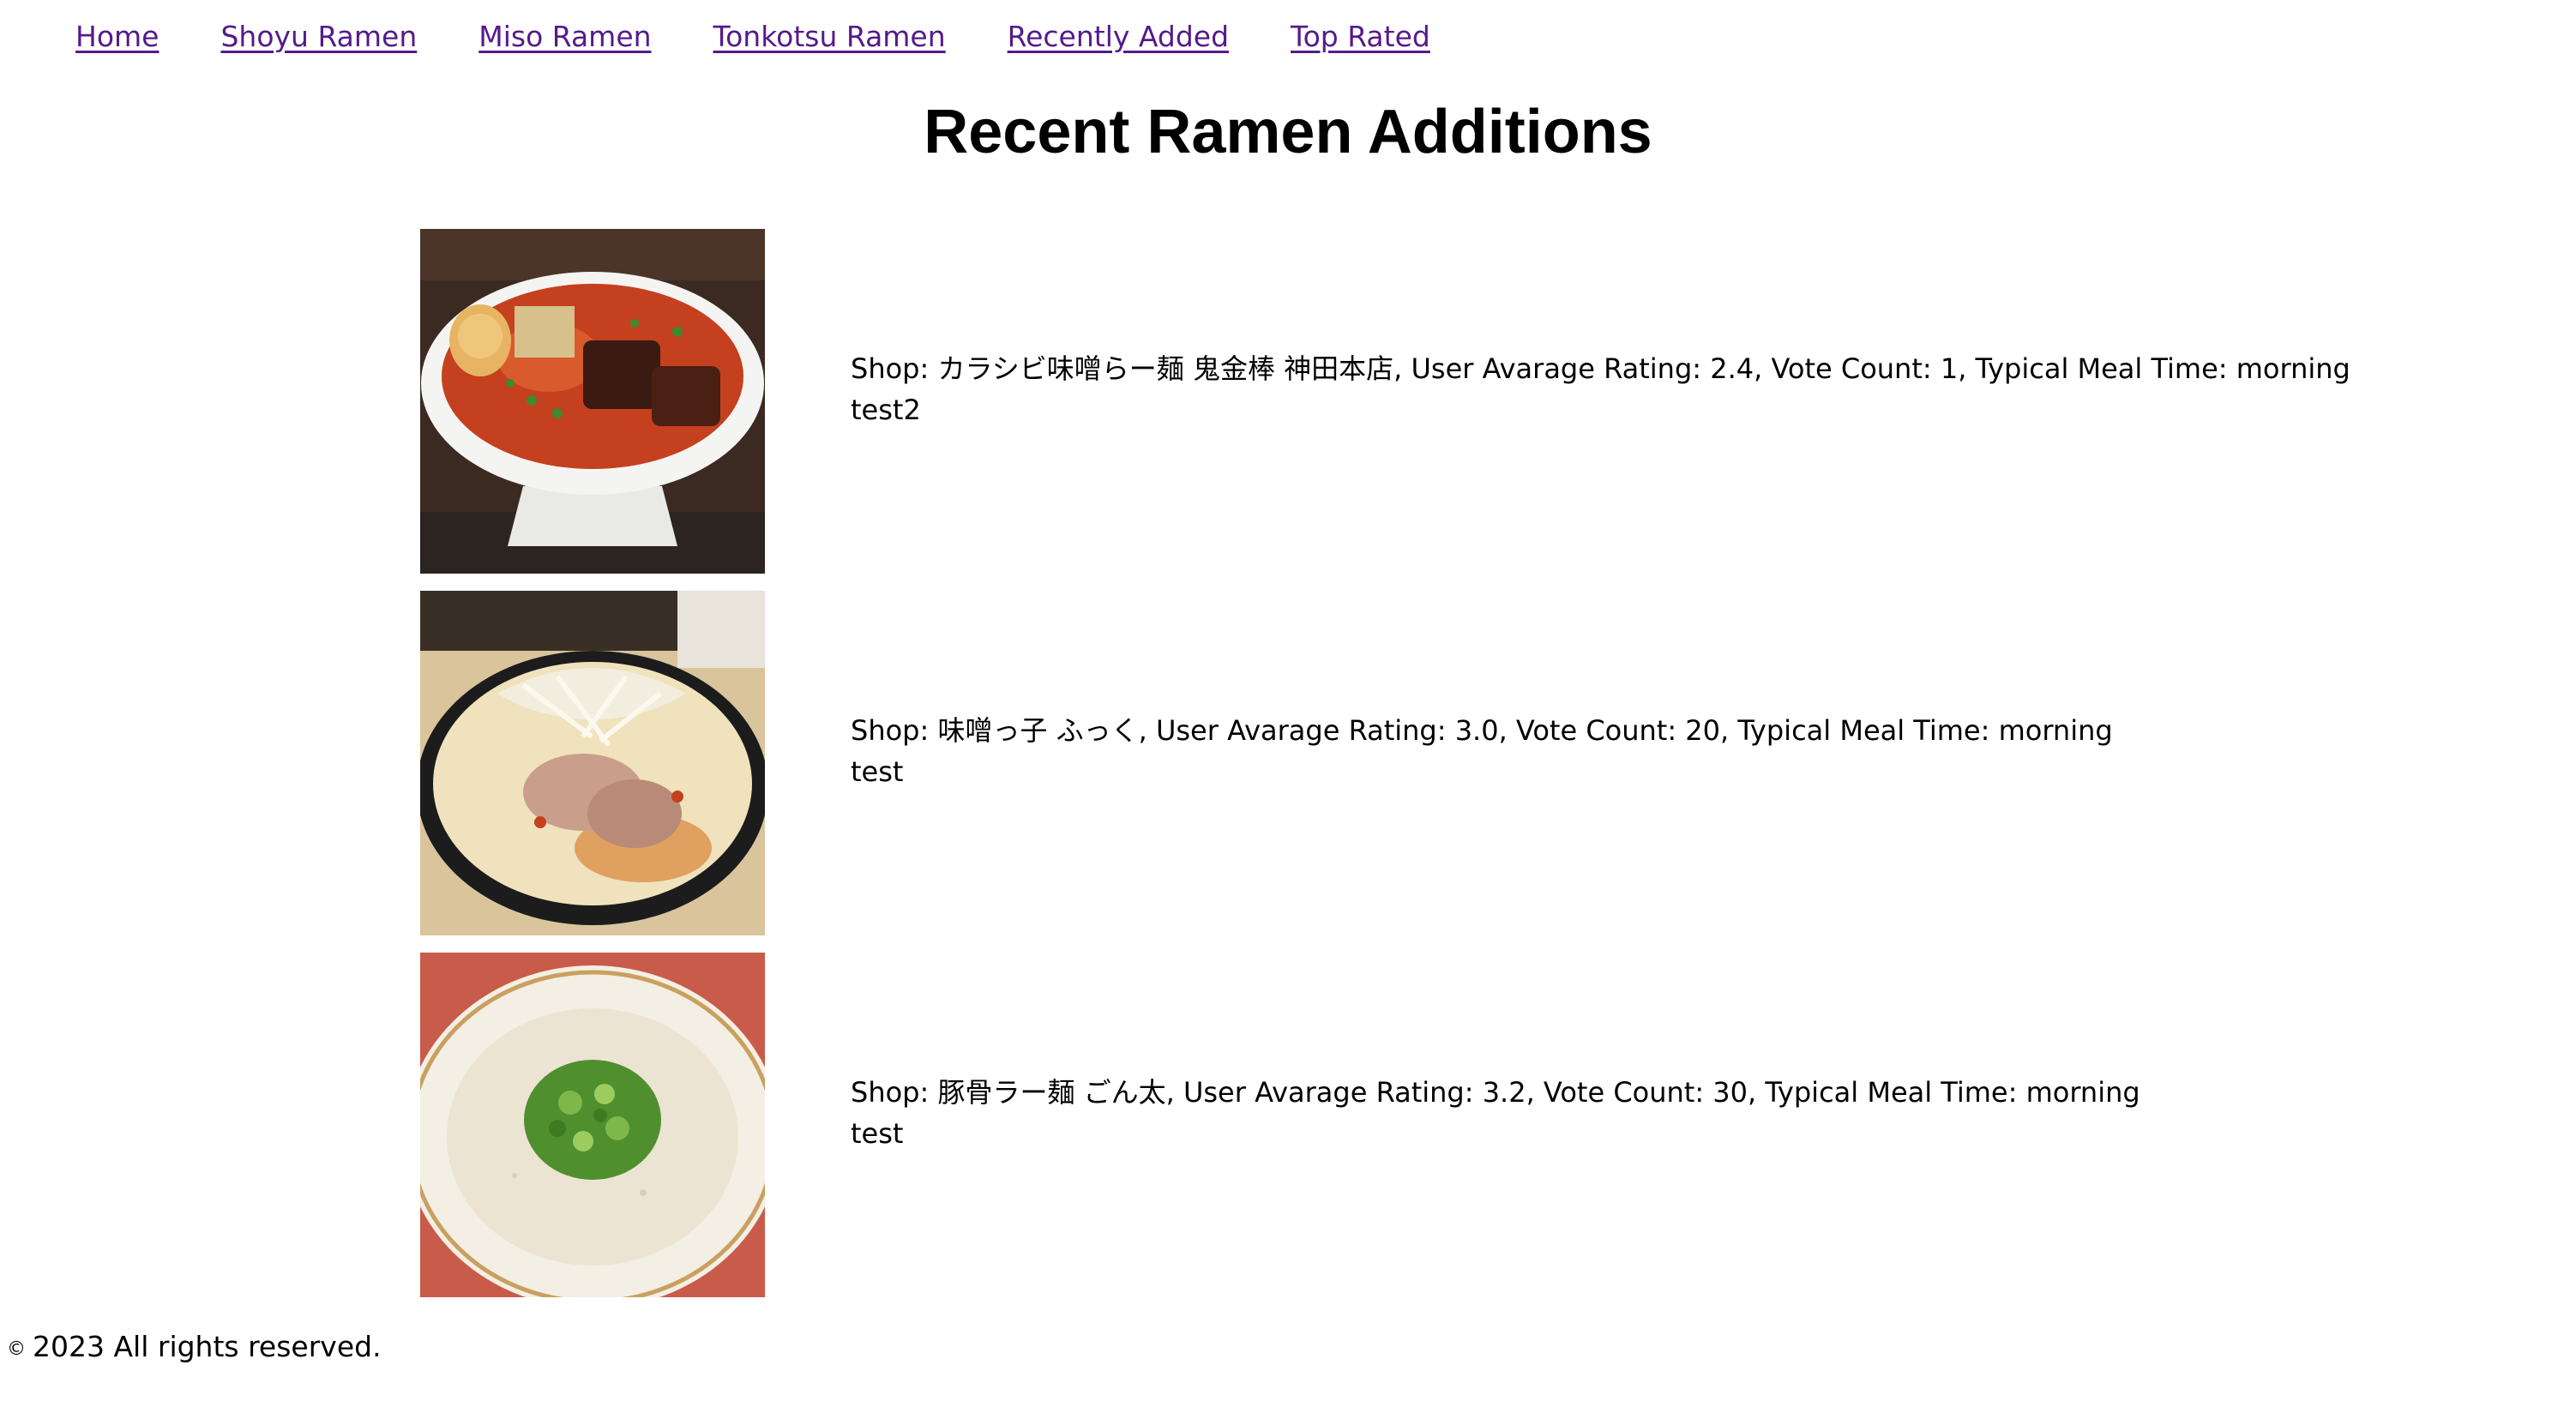 This screenshot has height=1413, width=2576. I want to click on footer-text: 2023 All rights reserved., so click(207, 1347).